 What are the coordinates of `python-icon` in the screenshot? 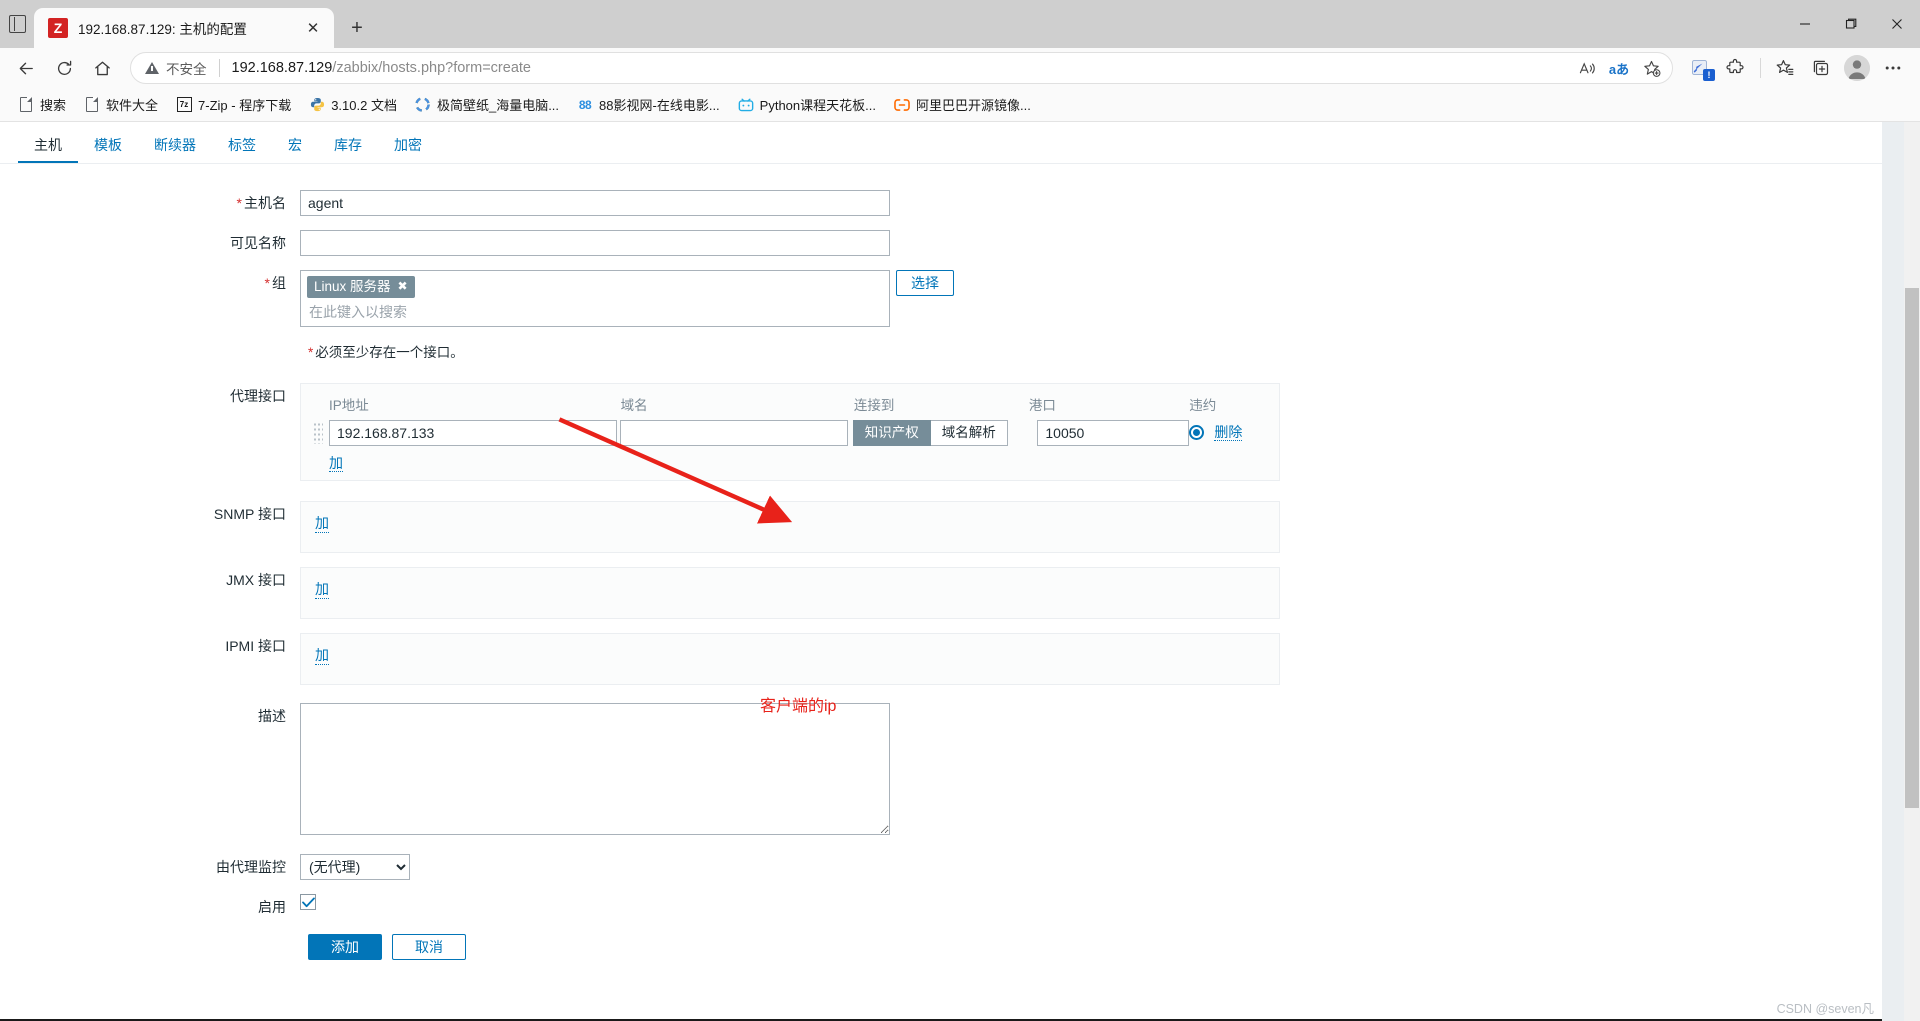 It's located at (317, 105).